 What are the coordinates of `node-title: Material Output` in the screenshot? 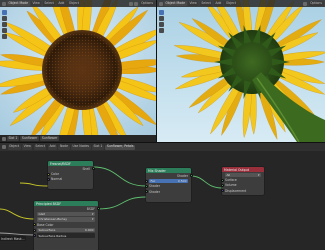 It's located at (237, 169).